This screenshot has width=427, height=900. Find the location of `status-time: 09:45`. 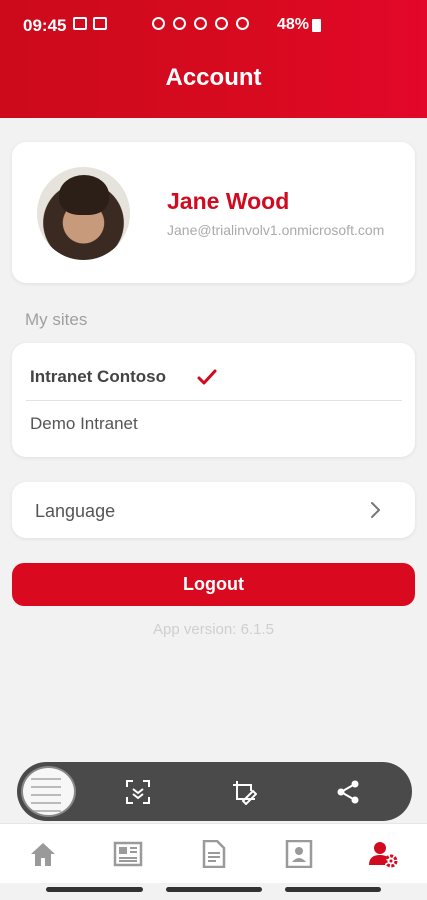

status-time: 09:45 is located at coordinates (45, 25).